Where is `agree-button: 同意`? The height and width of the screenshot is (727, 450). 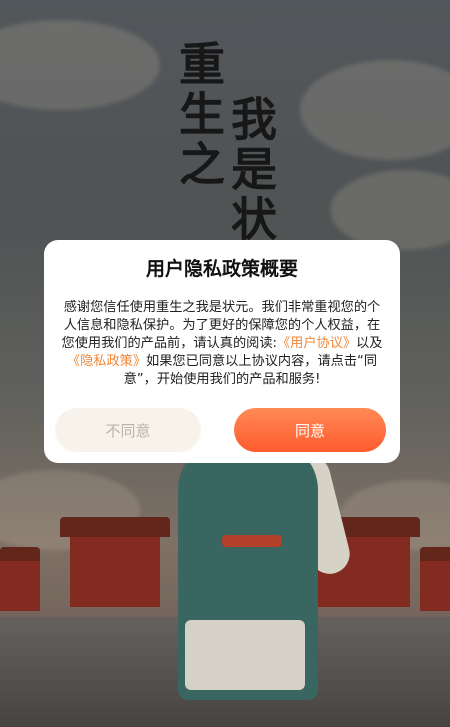 agree-button: 同意 is located at coordinates (310, 430).